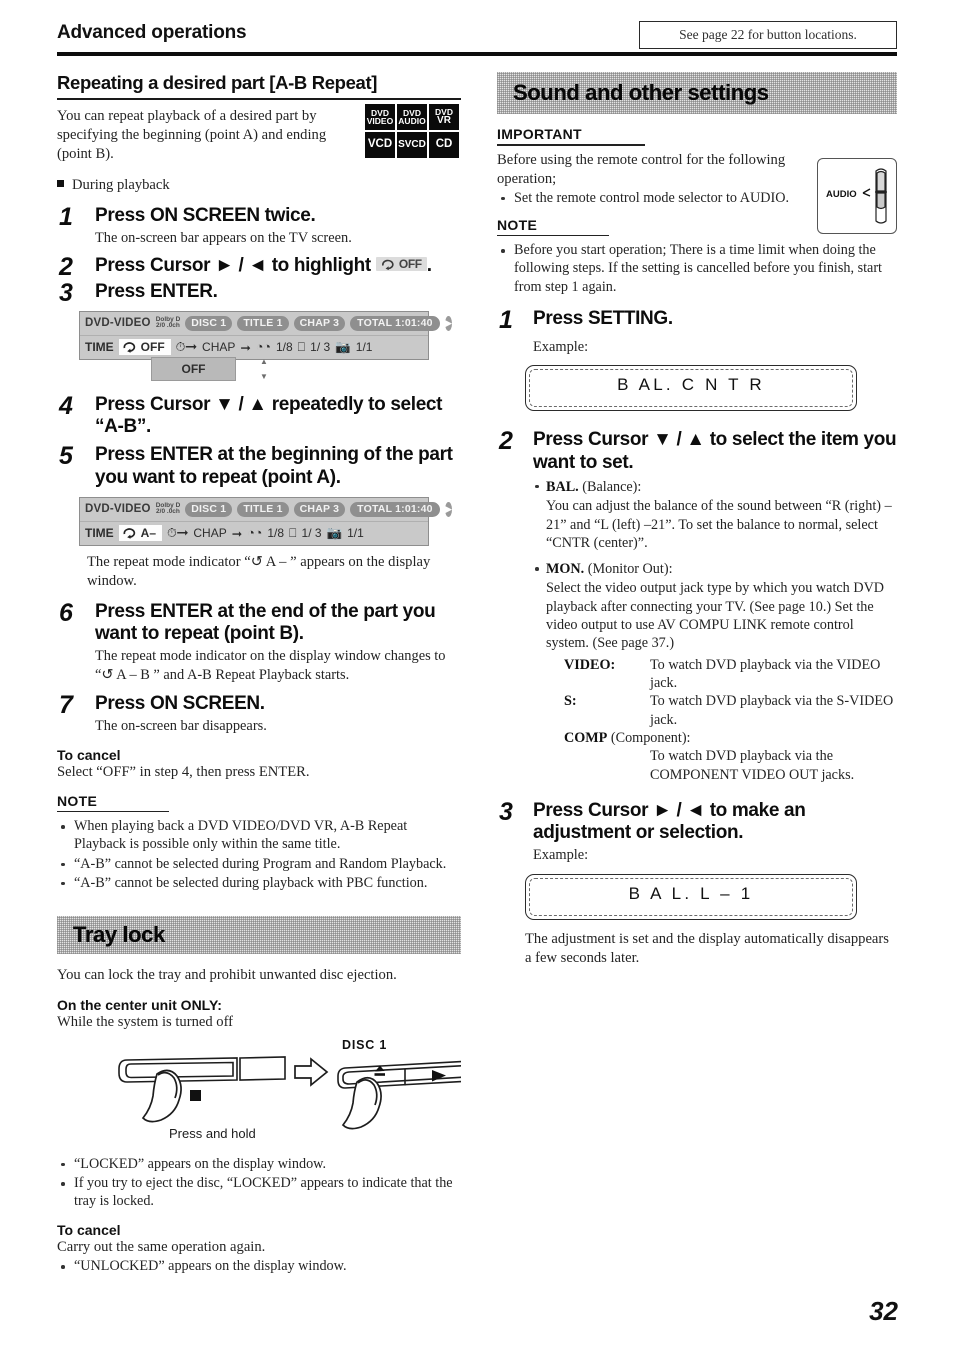 The width and height of the screenshot is (954, 1354). What do you see at coordinates (395, 323) in the screenshot?
I see `chip-total-time: TOTAL 1:01:40` at bounding box center [395, 323].